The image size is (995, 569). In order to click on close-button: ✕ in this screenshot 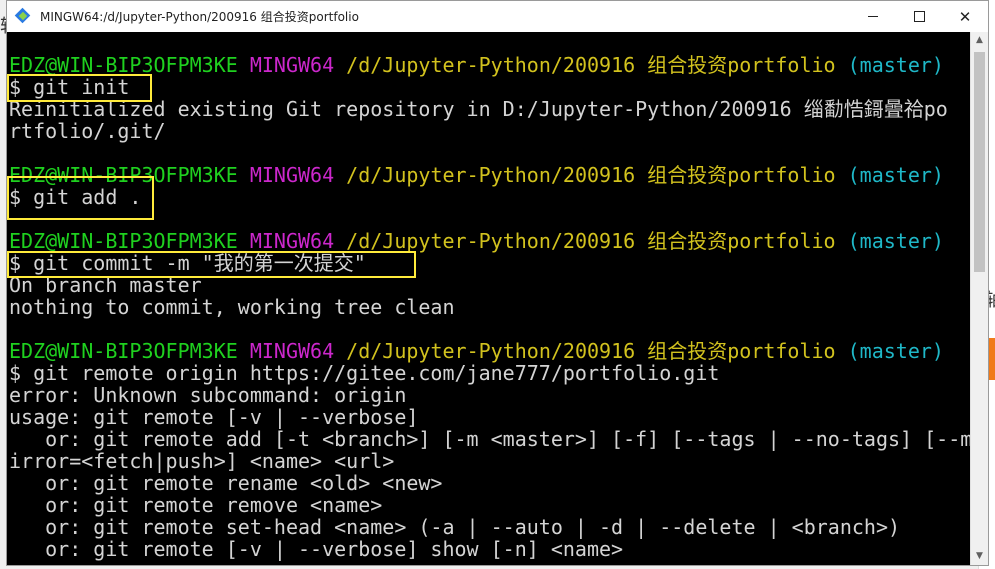, I will do `click(965, 16)`.